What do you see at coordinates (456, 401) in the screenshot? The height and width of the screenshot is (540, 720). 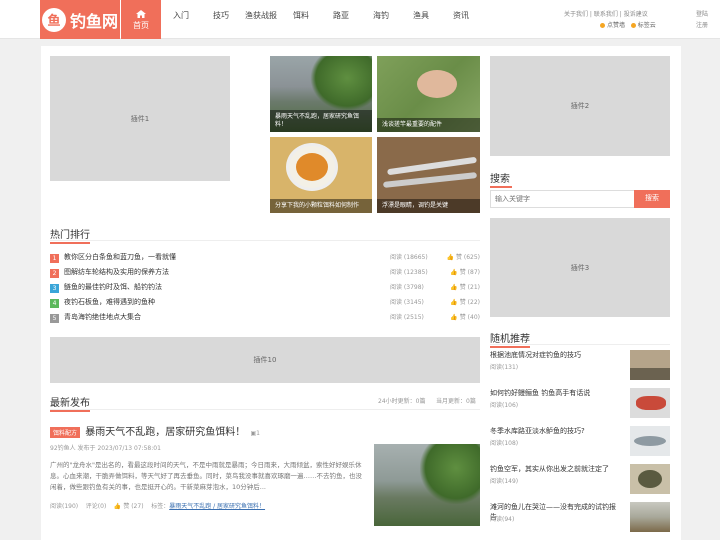 I see `latest-stat-month: 当月更新：0篇` at bounding box center [456, 401].